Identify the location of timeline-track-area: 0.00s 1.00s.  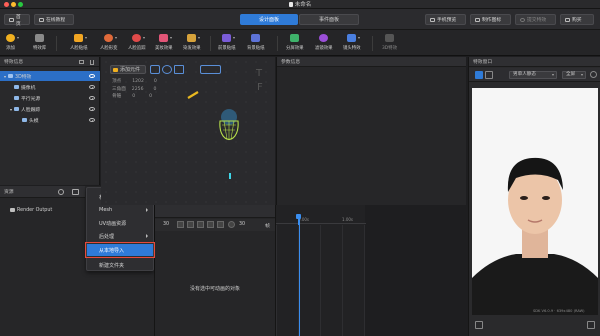
(320, 270).